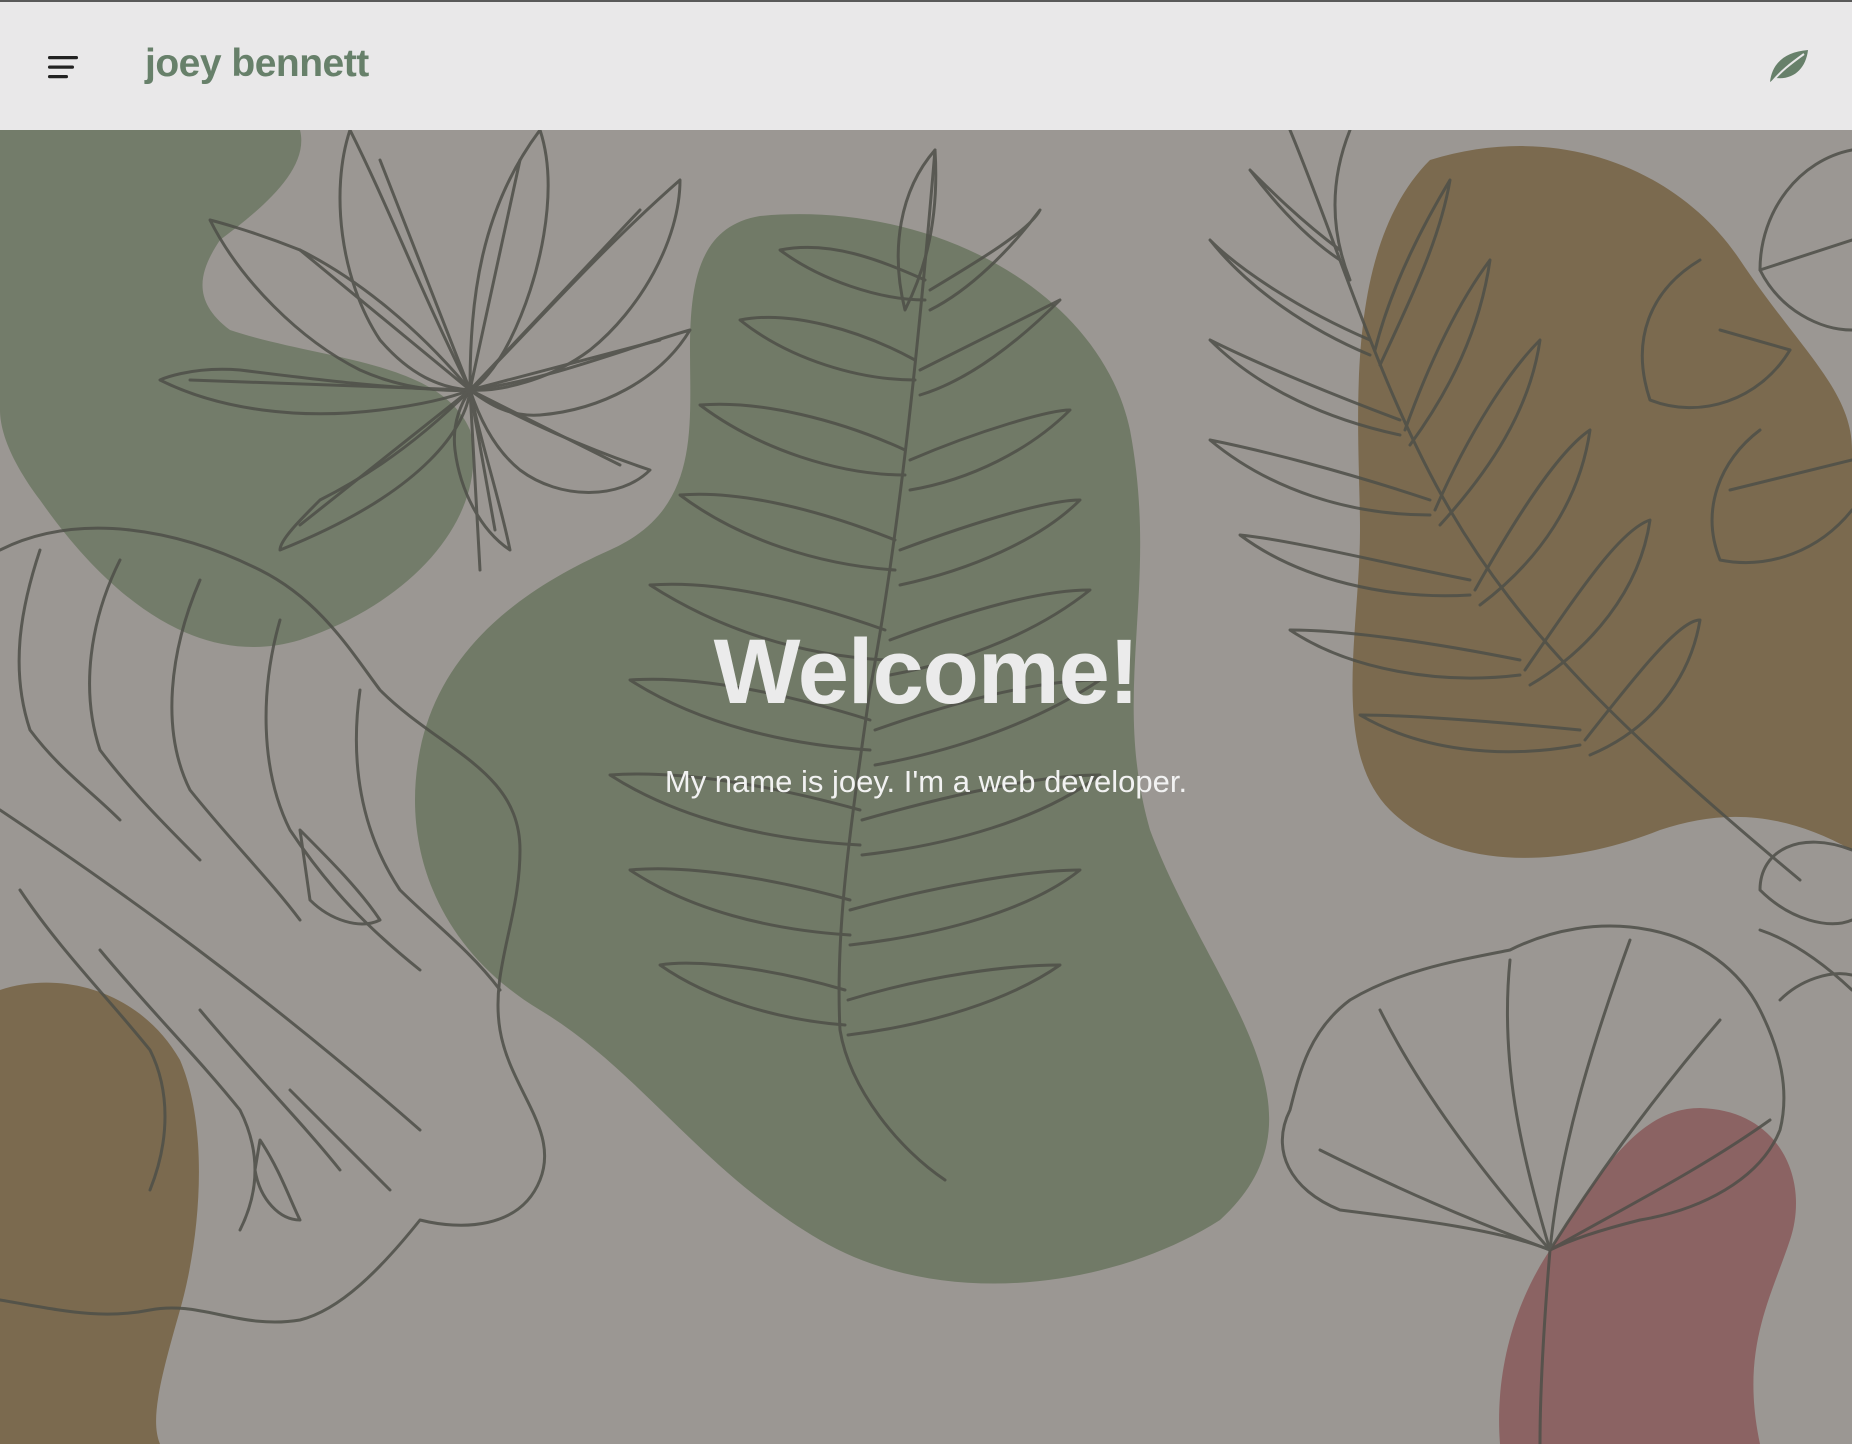 The image size is (1852, 1444). I want to click on hero-heading: Welcome!, so click(926, 672).